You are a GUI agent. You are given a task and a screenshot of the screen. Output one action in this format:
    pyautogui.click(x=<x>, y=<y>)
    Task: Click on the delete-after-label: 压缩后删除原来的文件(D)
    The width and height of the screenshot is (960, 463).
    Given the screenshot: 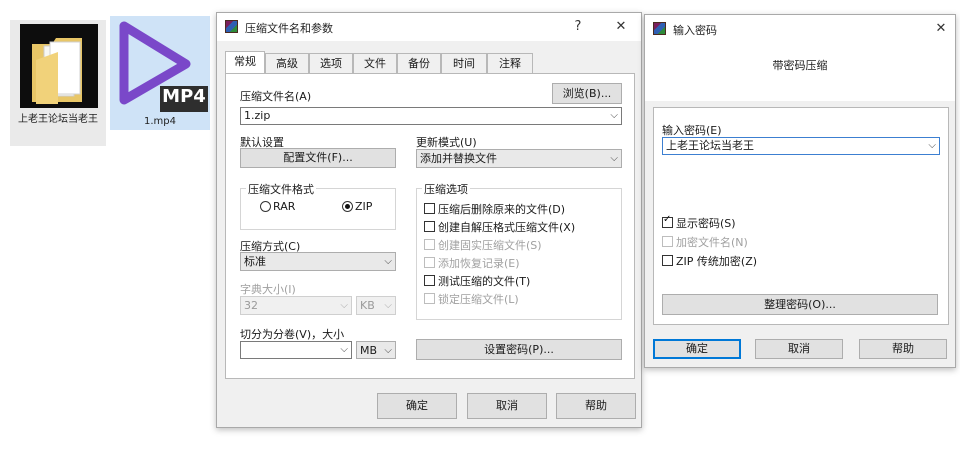 What is the action you would take?
    pyautogui.click(x=501, y=209)
    